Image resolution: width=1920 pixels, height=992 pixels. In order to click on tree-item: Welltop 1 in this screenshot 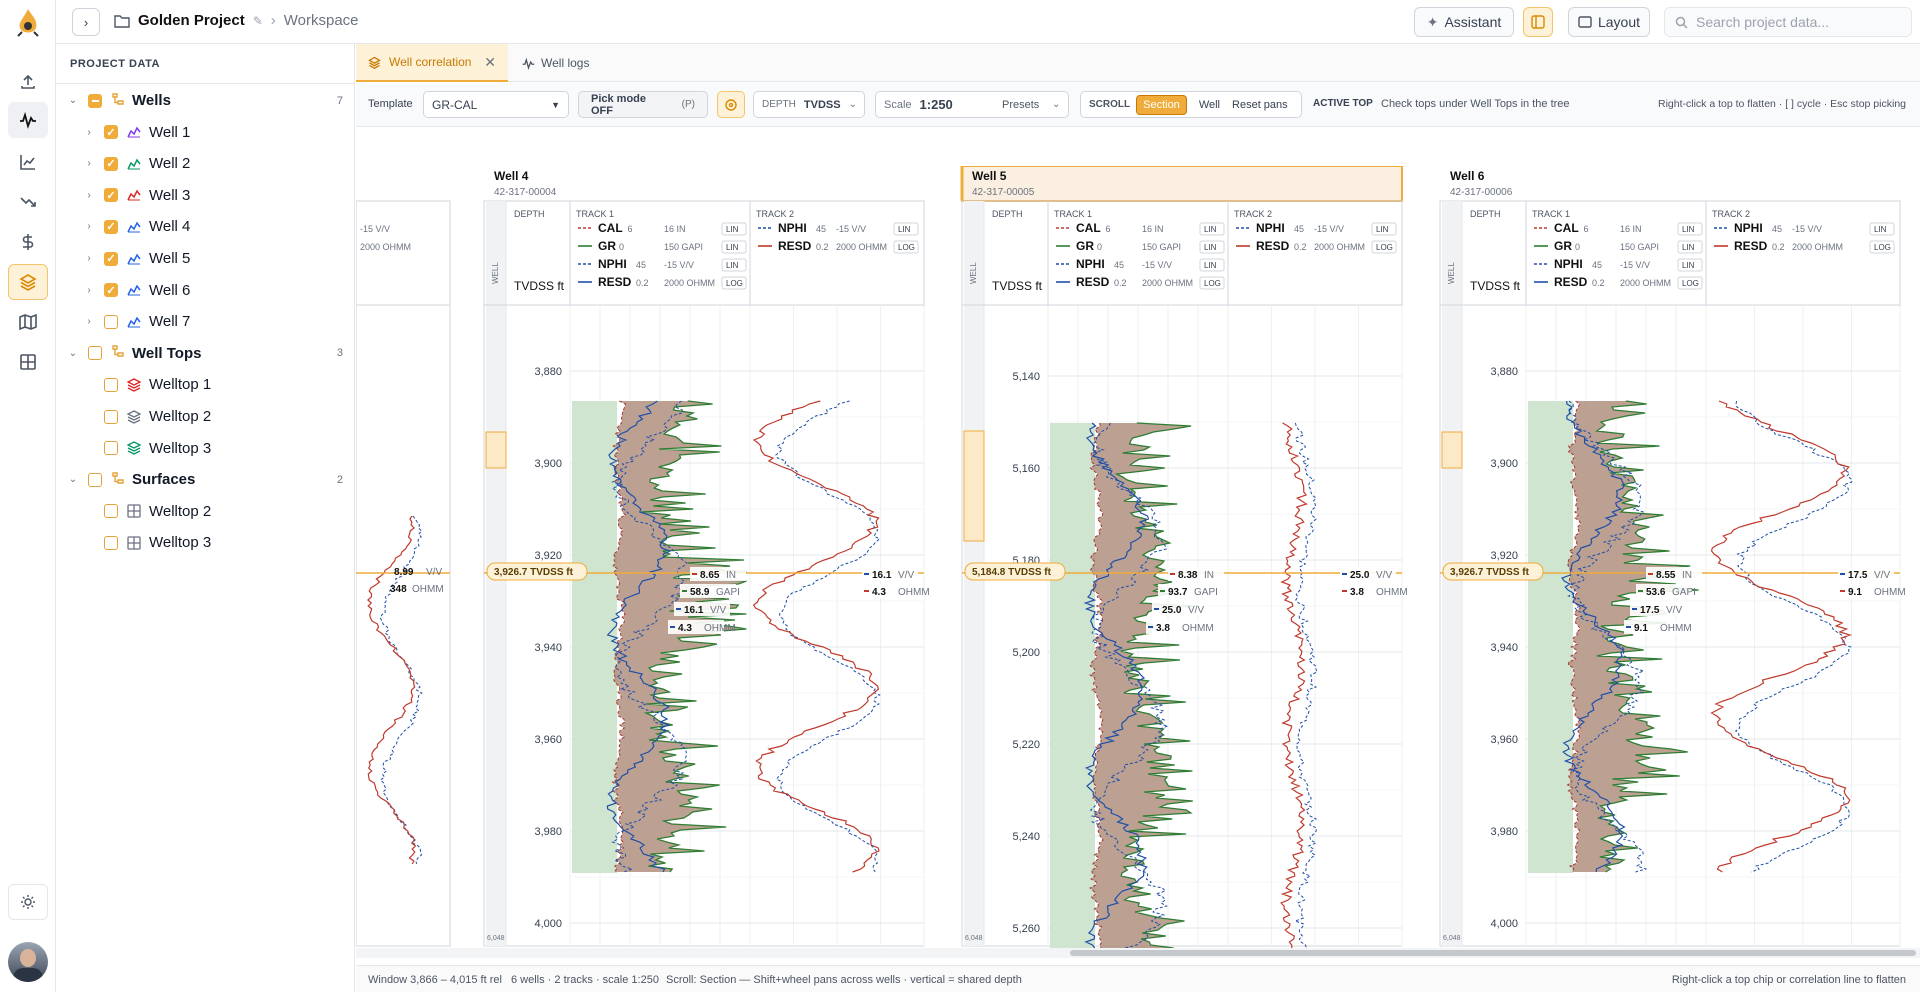, I will do `click(205, 384)`.